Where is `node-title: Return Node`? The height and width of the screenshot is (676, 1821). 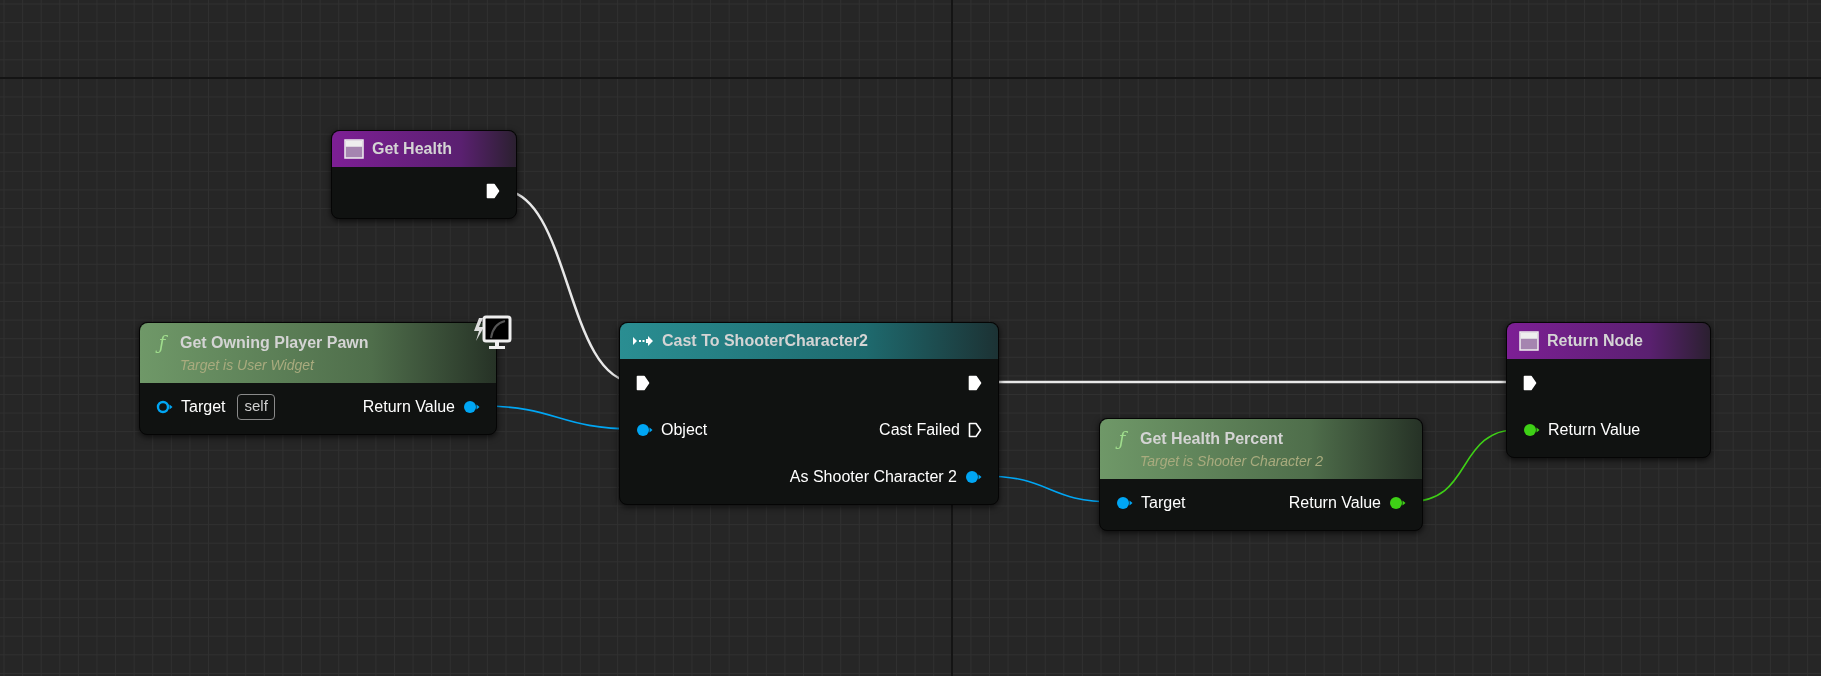
node-title: Return Node is located at coordinates (1595, 341).